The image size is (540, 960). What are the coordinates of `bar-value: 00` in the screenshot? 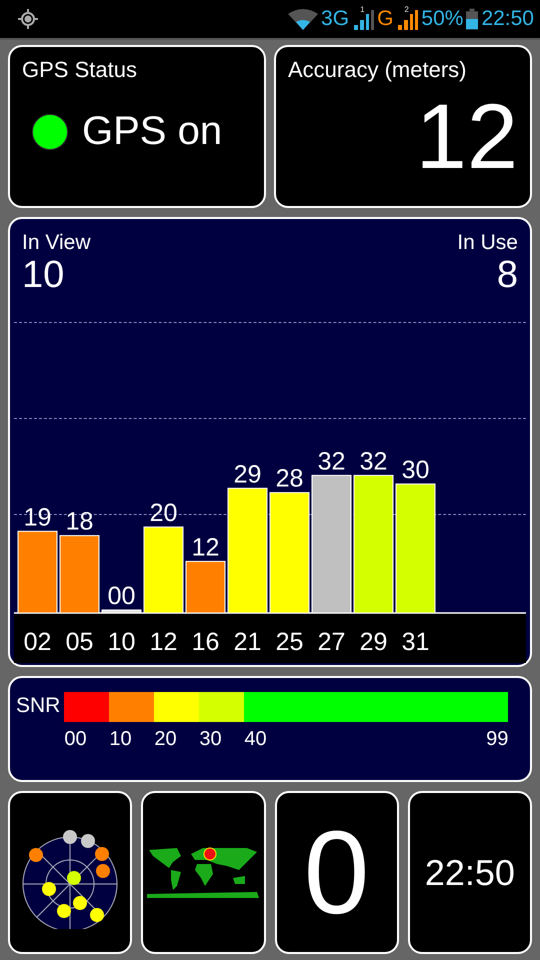 It's located at (122, 596).